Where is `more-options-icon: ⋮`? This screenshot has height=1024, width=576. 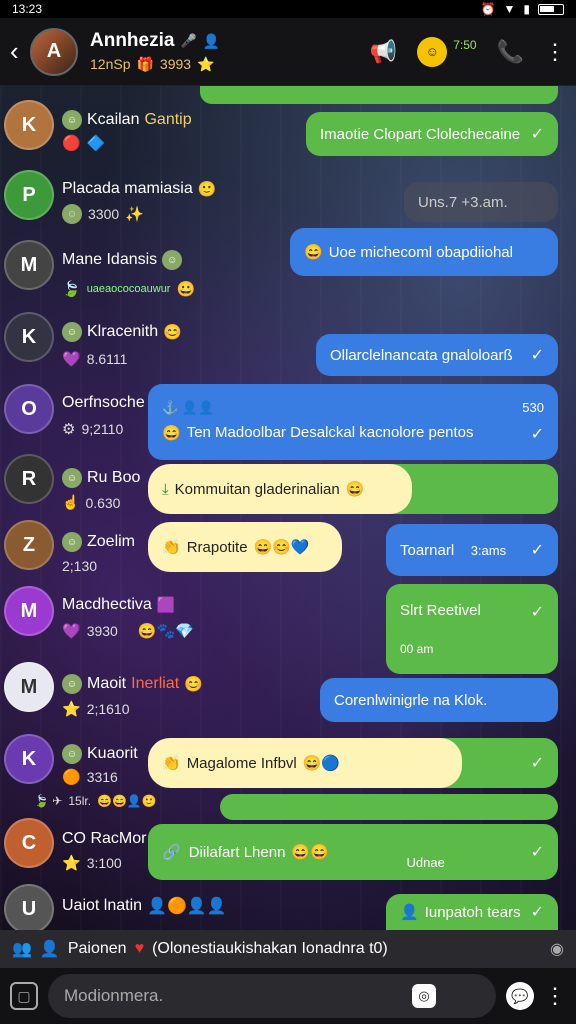 more-options-icon: ⋮ is located at coordinates (555, 996).